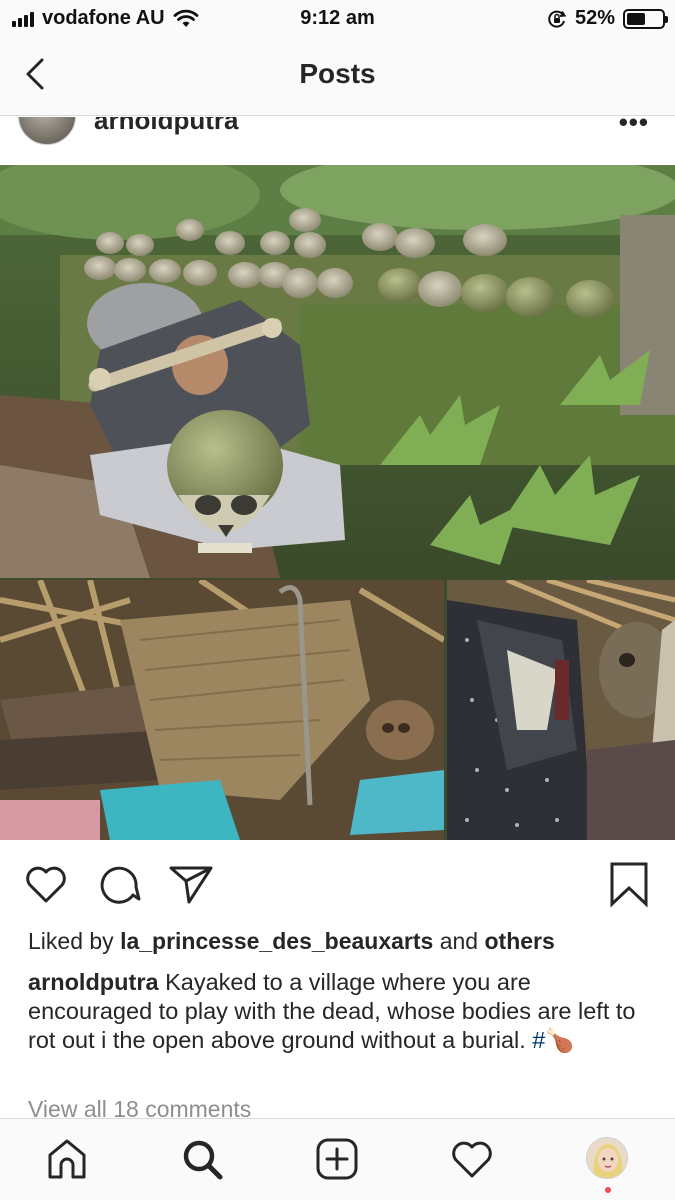  I want to click on comment-bubble-icon, so click(119, 884).